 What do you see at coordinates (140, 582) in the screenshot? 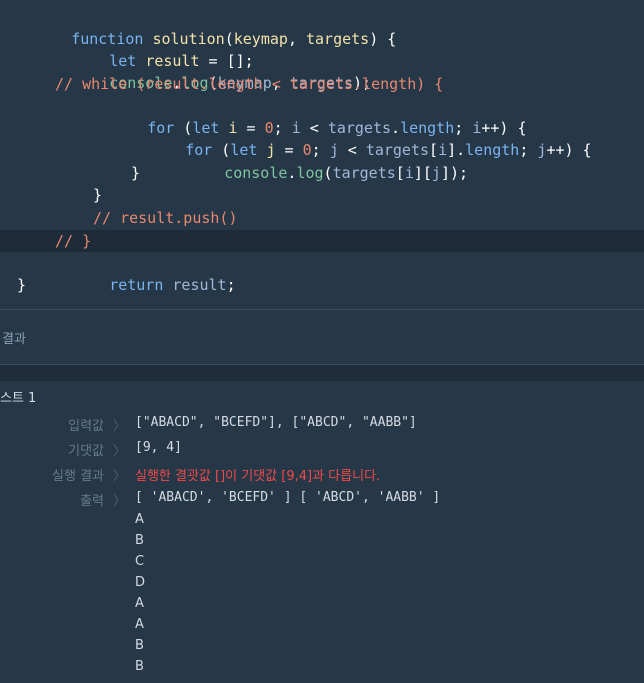
I see `output-line: D` at bounding box center [140, 582].